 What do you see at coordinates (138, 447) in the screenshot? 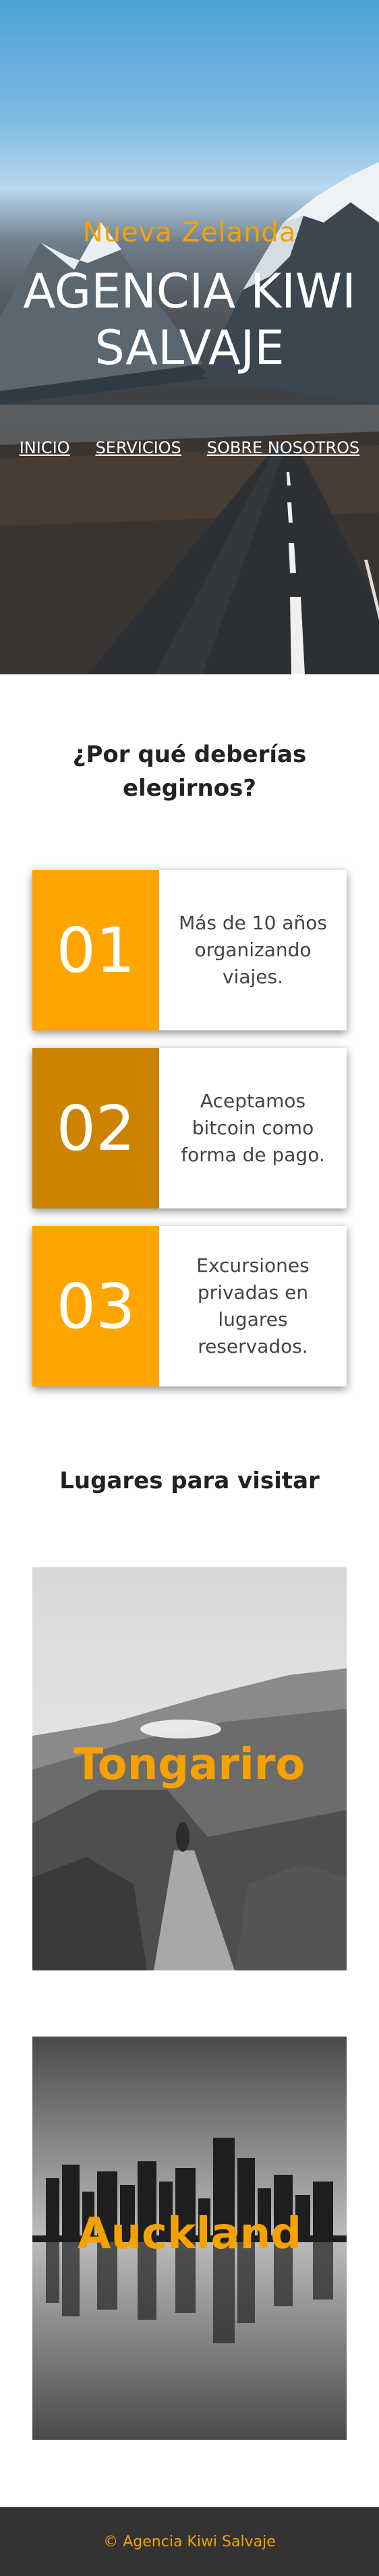
I see `nav-link-servicios: SERVICIOS` at bounding box center [138, 447].